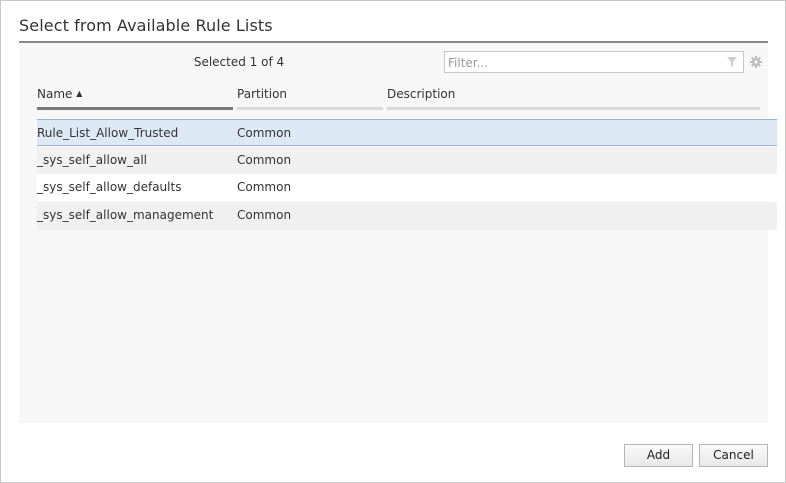 The image size is (786, 483). Describe the element at coordinates (407, 187) in the screenshot. I see `table-row: _sys_self_allow_defaults Common` at that location.